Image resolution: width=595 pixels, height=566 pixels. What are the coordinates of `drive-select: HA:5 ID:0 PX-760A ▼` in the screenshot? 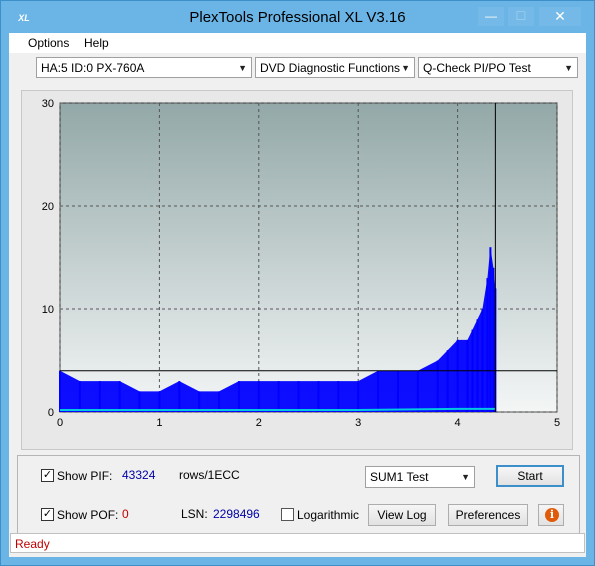 It's located at (144, 67).